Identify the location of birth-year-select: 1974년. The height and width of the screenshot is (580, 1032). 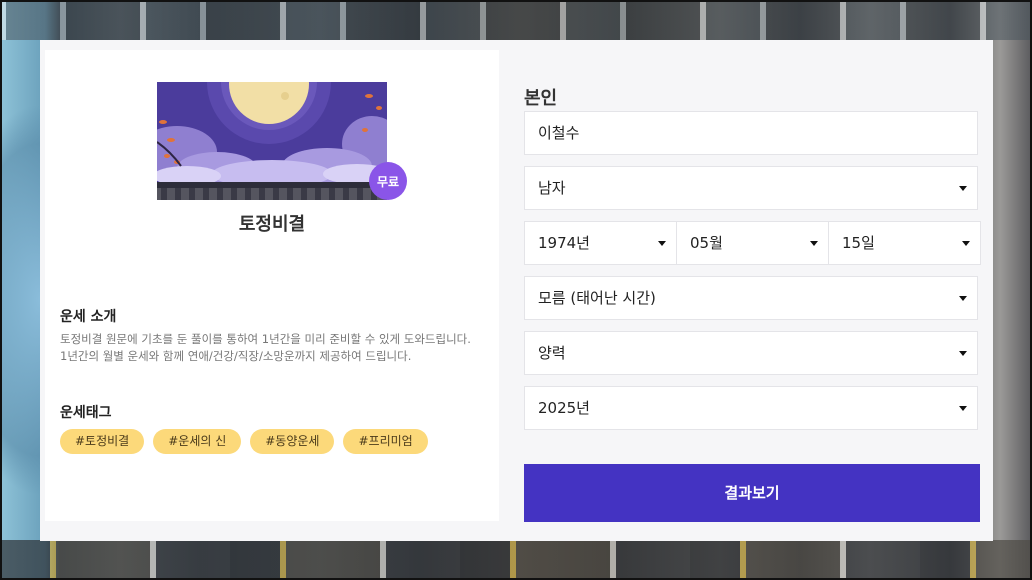
(600, 243).